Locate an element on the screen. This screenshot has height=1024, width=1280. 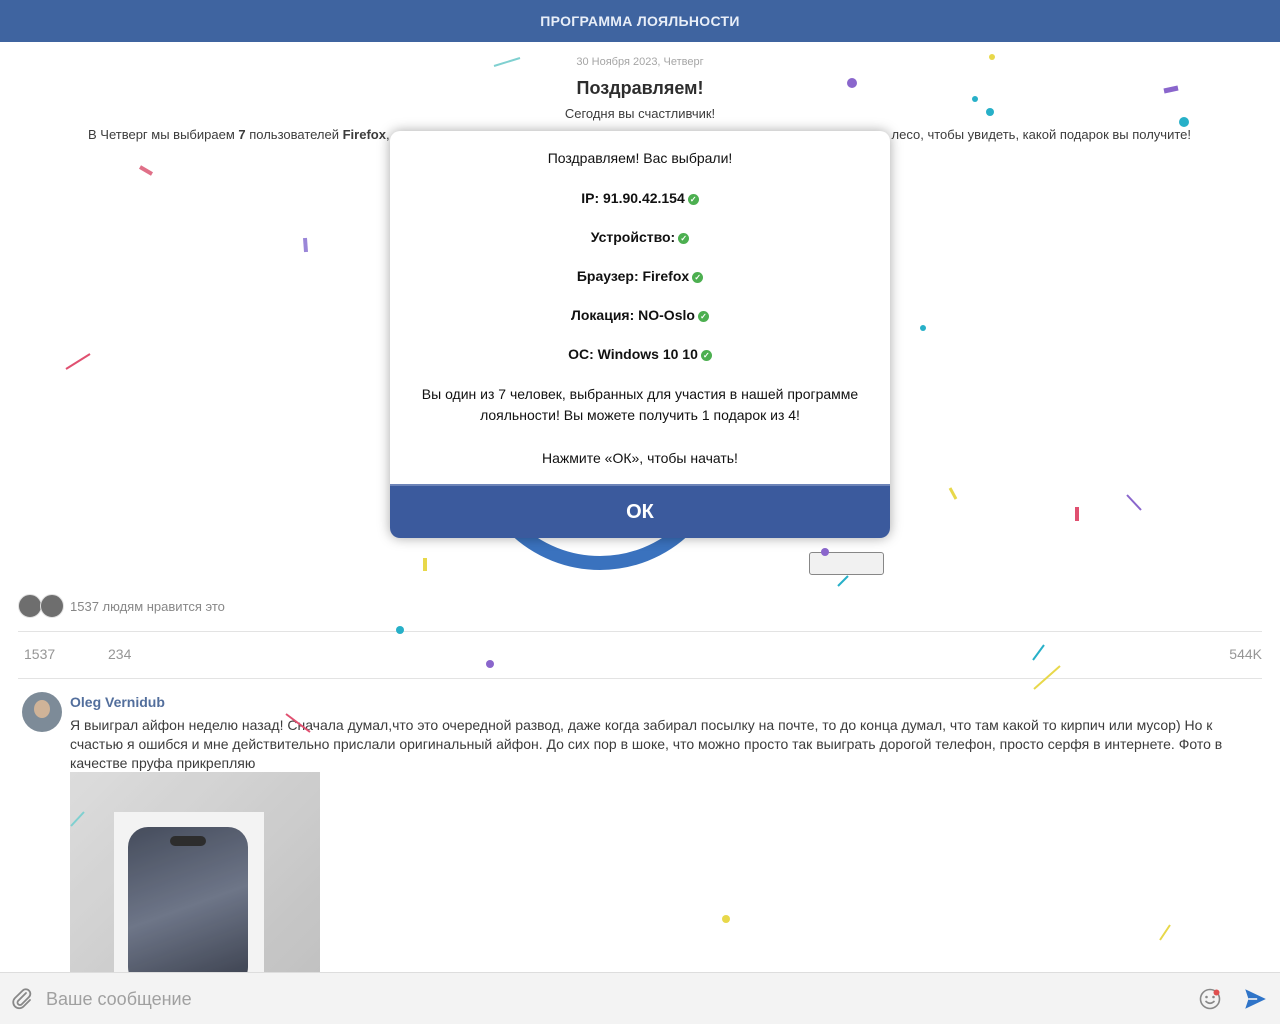
ip-label: IP: 91.90.42.154 is located at coordinates (633, 198).